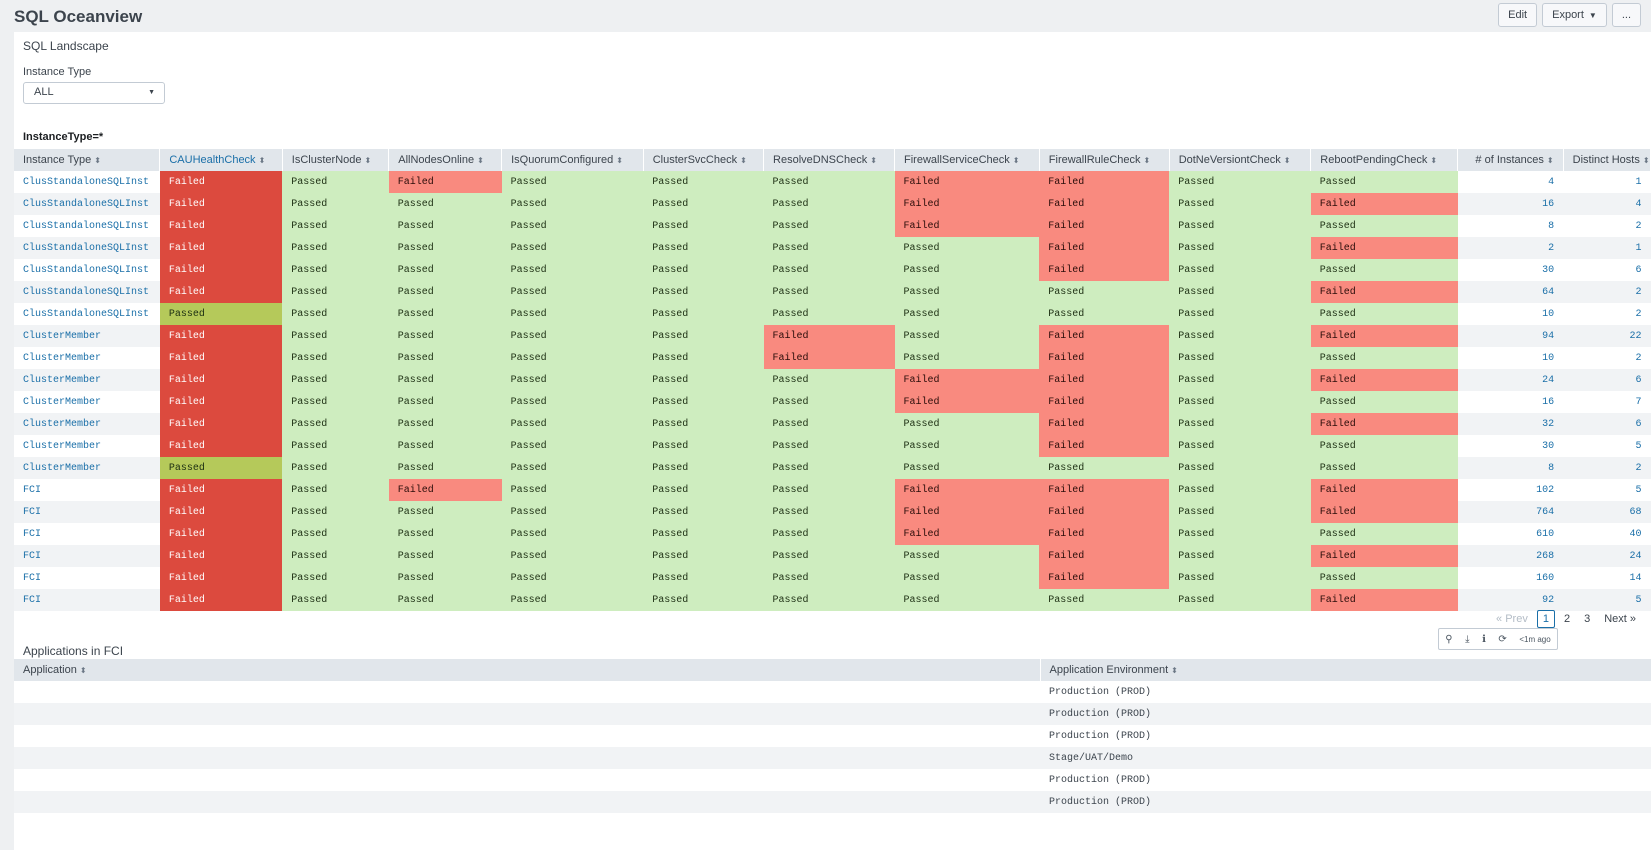 The image size is (1651, 850). I want to click on prev-page-link: « Prev, so click(1512, 619).